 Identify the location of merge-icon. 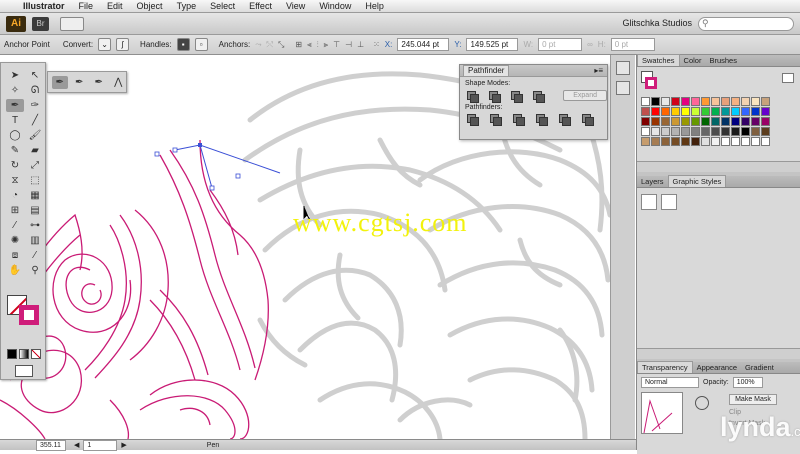
(519, 120).